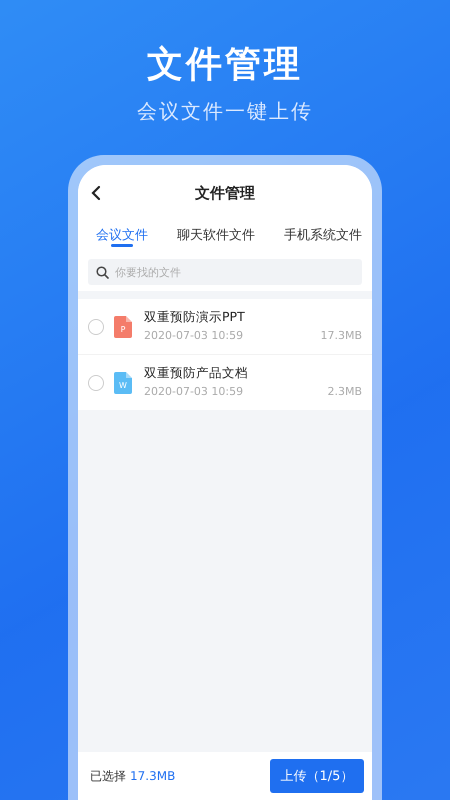 The height and width of the screenshot is (800, 450). What do you see at coordinates (225, 382) in the screenshot?
I see `file-row: W 双重预防产品文档 2020-07-03 10:59 2.3MB` at bounding box center [225, 382].